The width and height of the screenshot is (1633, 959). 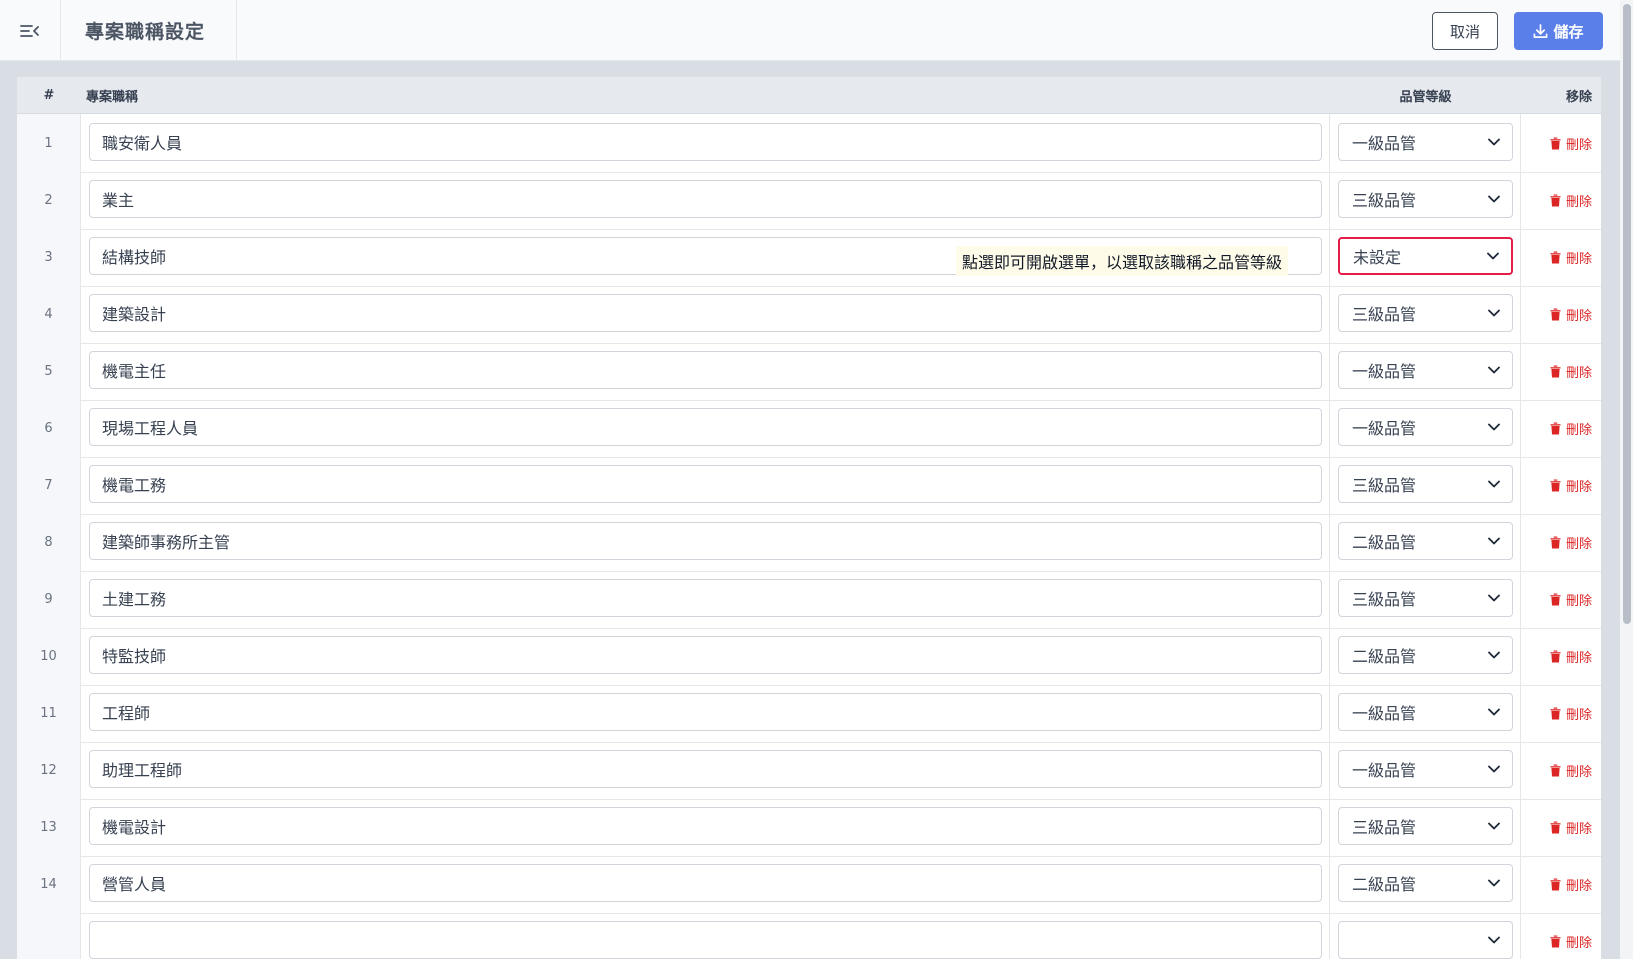 I want to click on row-number: 5, so click(x=49, y=371).